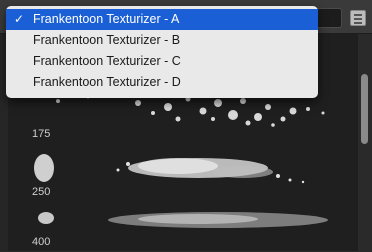 The height and width of the screenshot is (252, 372). Describe the element at coordinates (183, 193) in the screenshot. I see `list-item: 250` at that location.